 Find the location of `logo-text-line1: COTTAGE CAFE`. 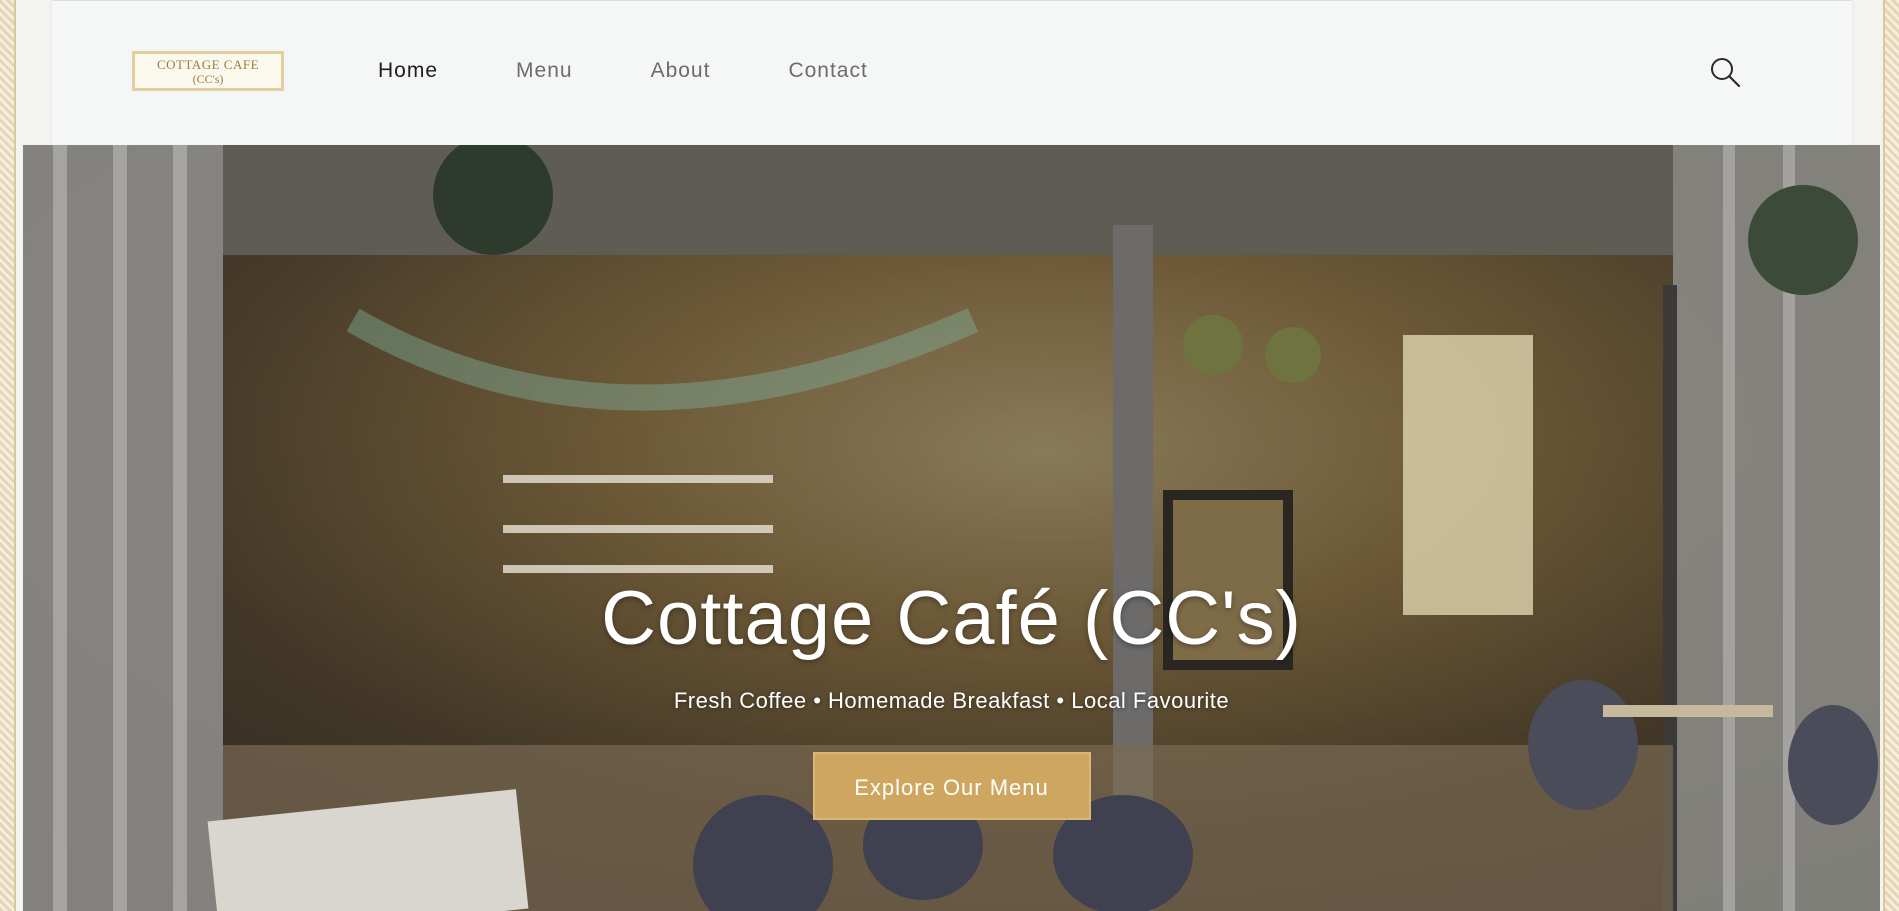

logo-text-line1: COTTAGE CAFE is located at coordinates (208, 64).